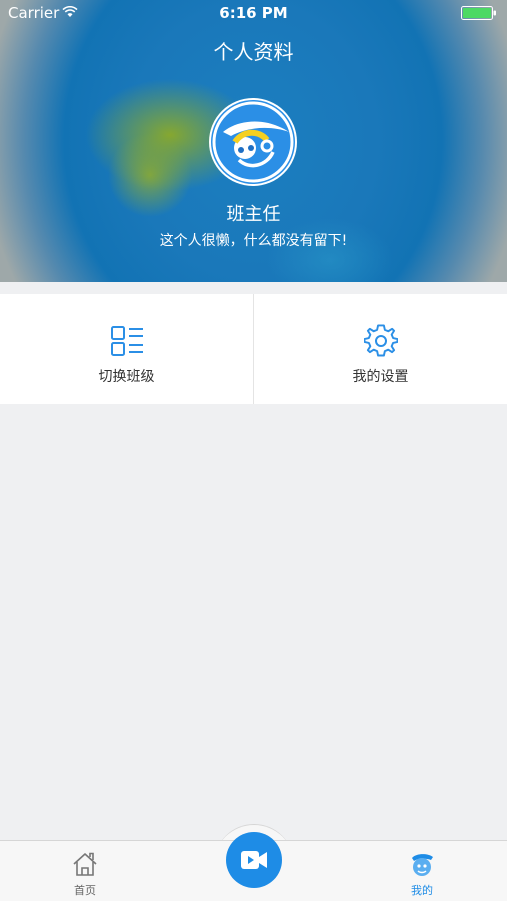  I want to click on tab-home-label: 首页, so click(85, 890).